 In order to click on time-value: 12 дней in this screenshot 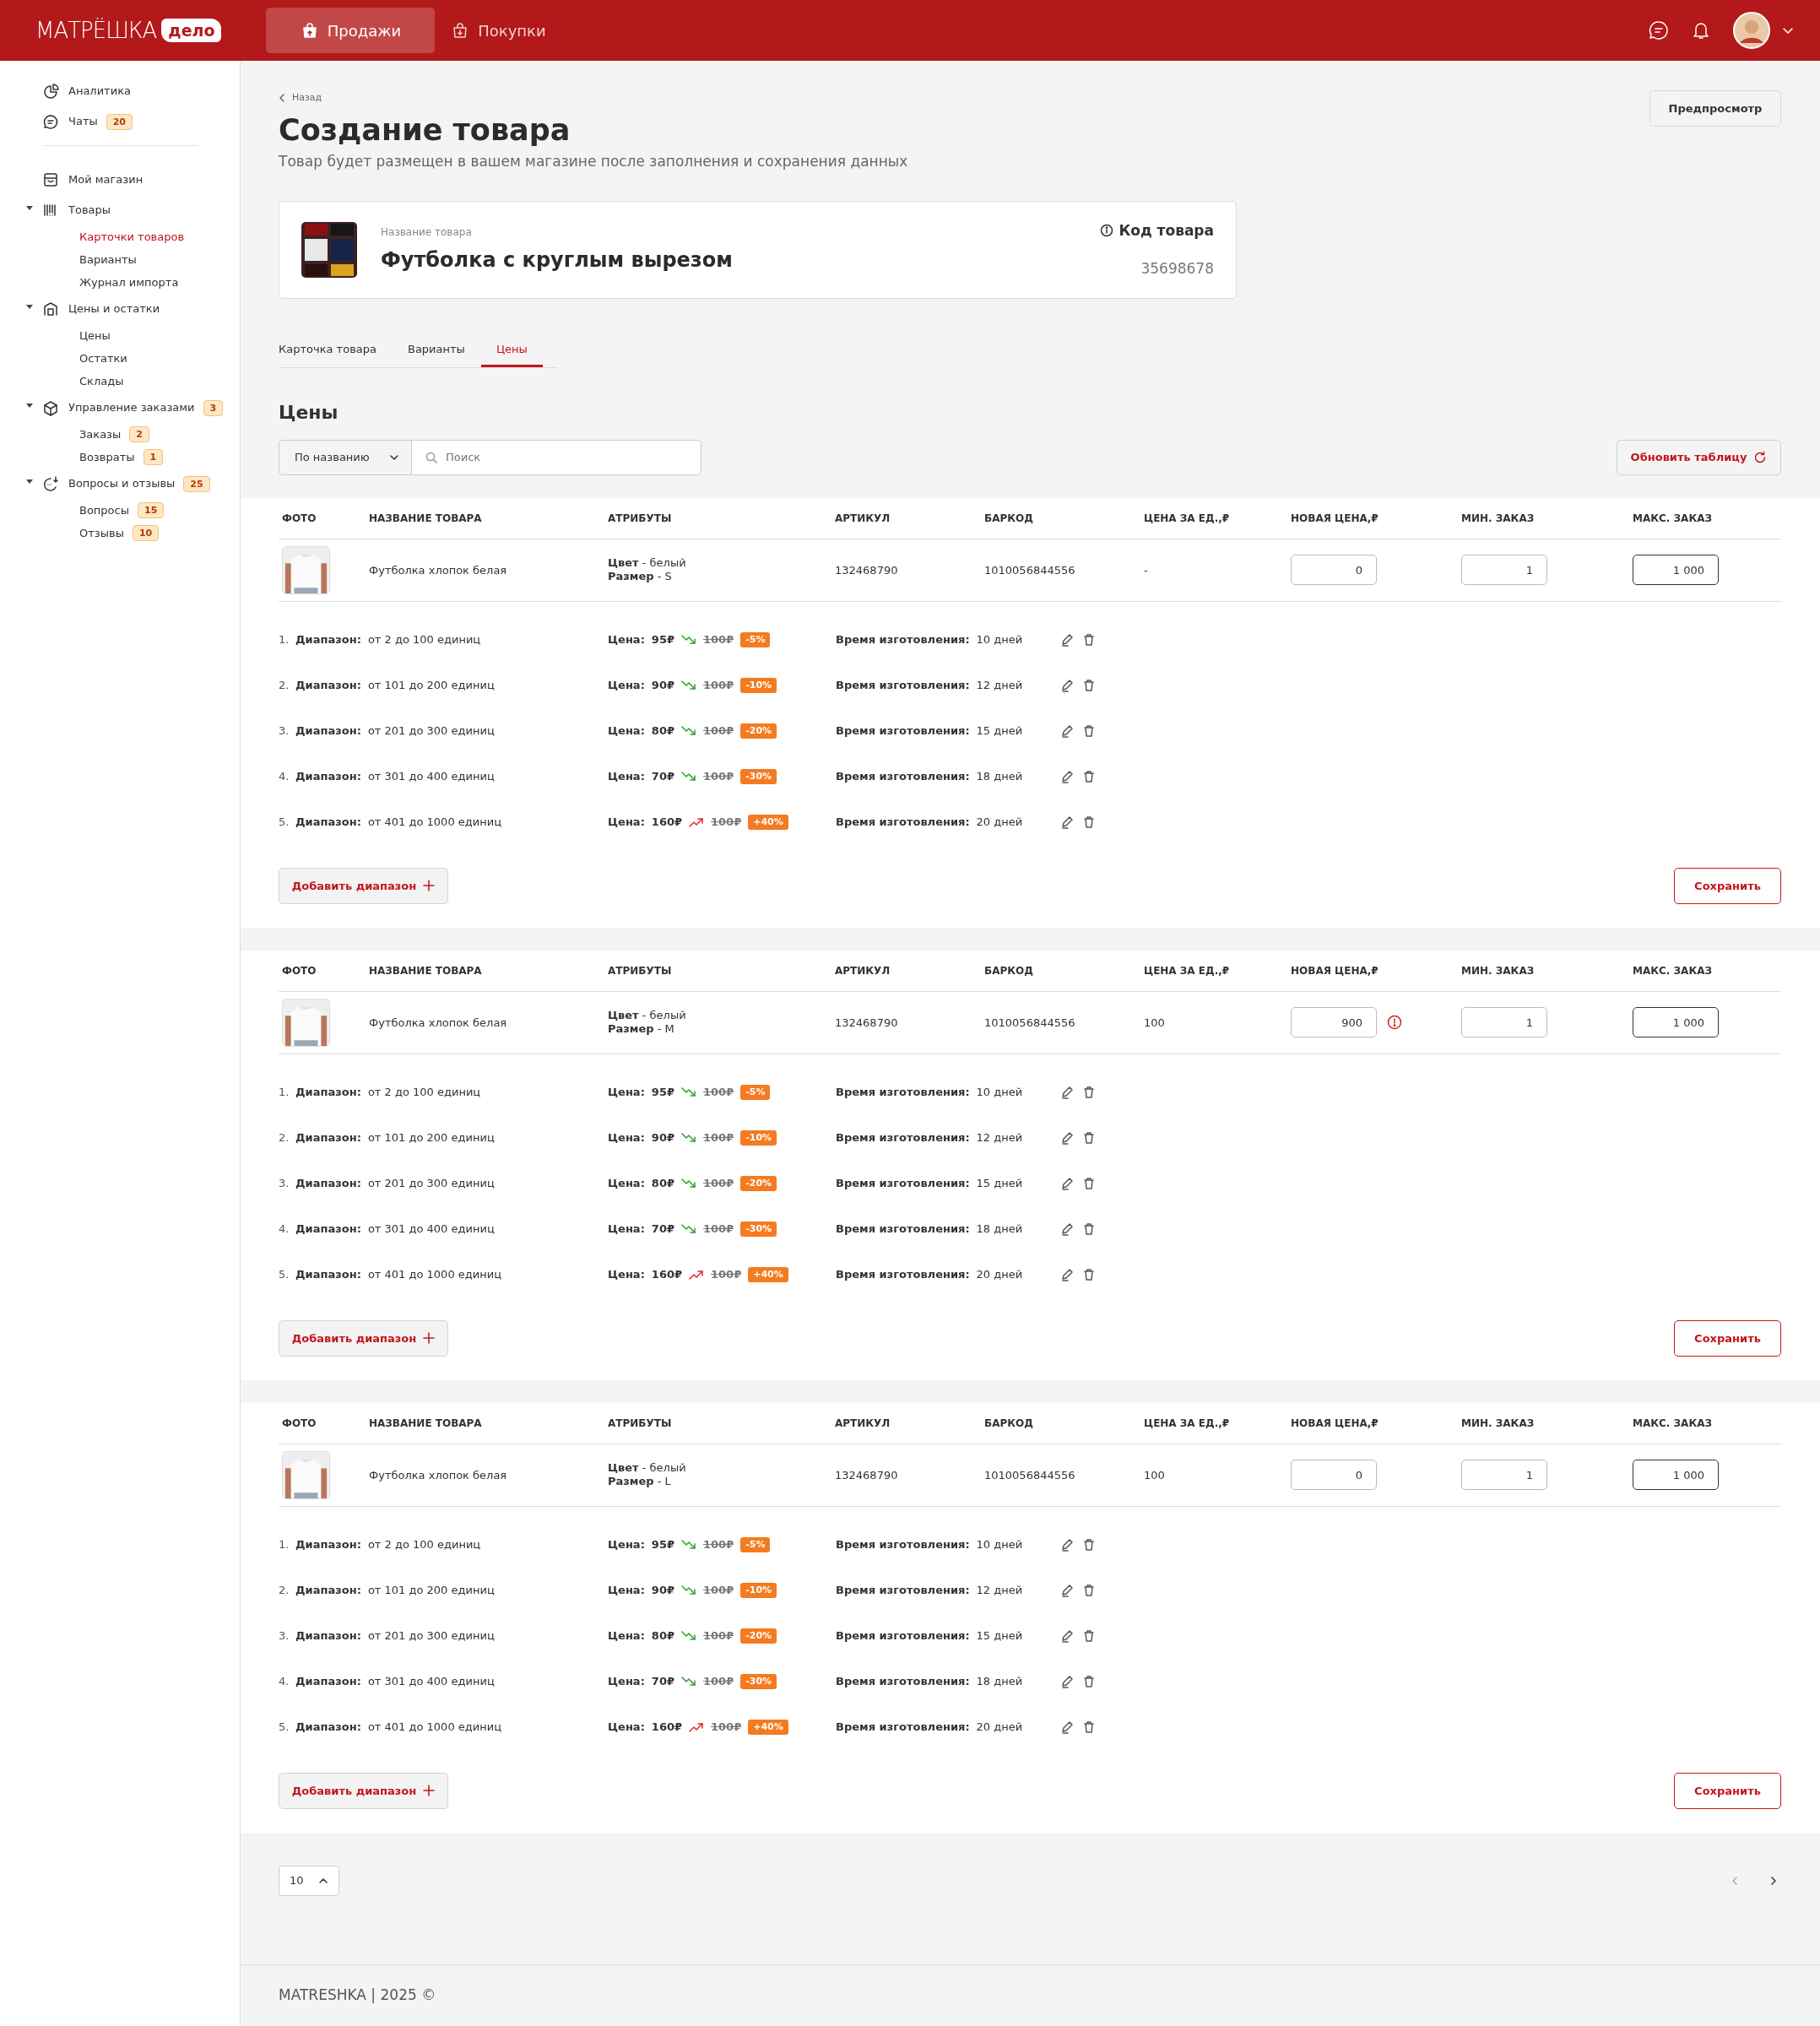, I will do `click(999, 1138)`.